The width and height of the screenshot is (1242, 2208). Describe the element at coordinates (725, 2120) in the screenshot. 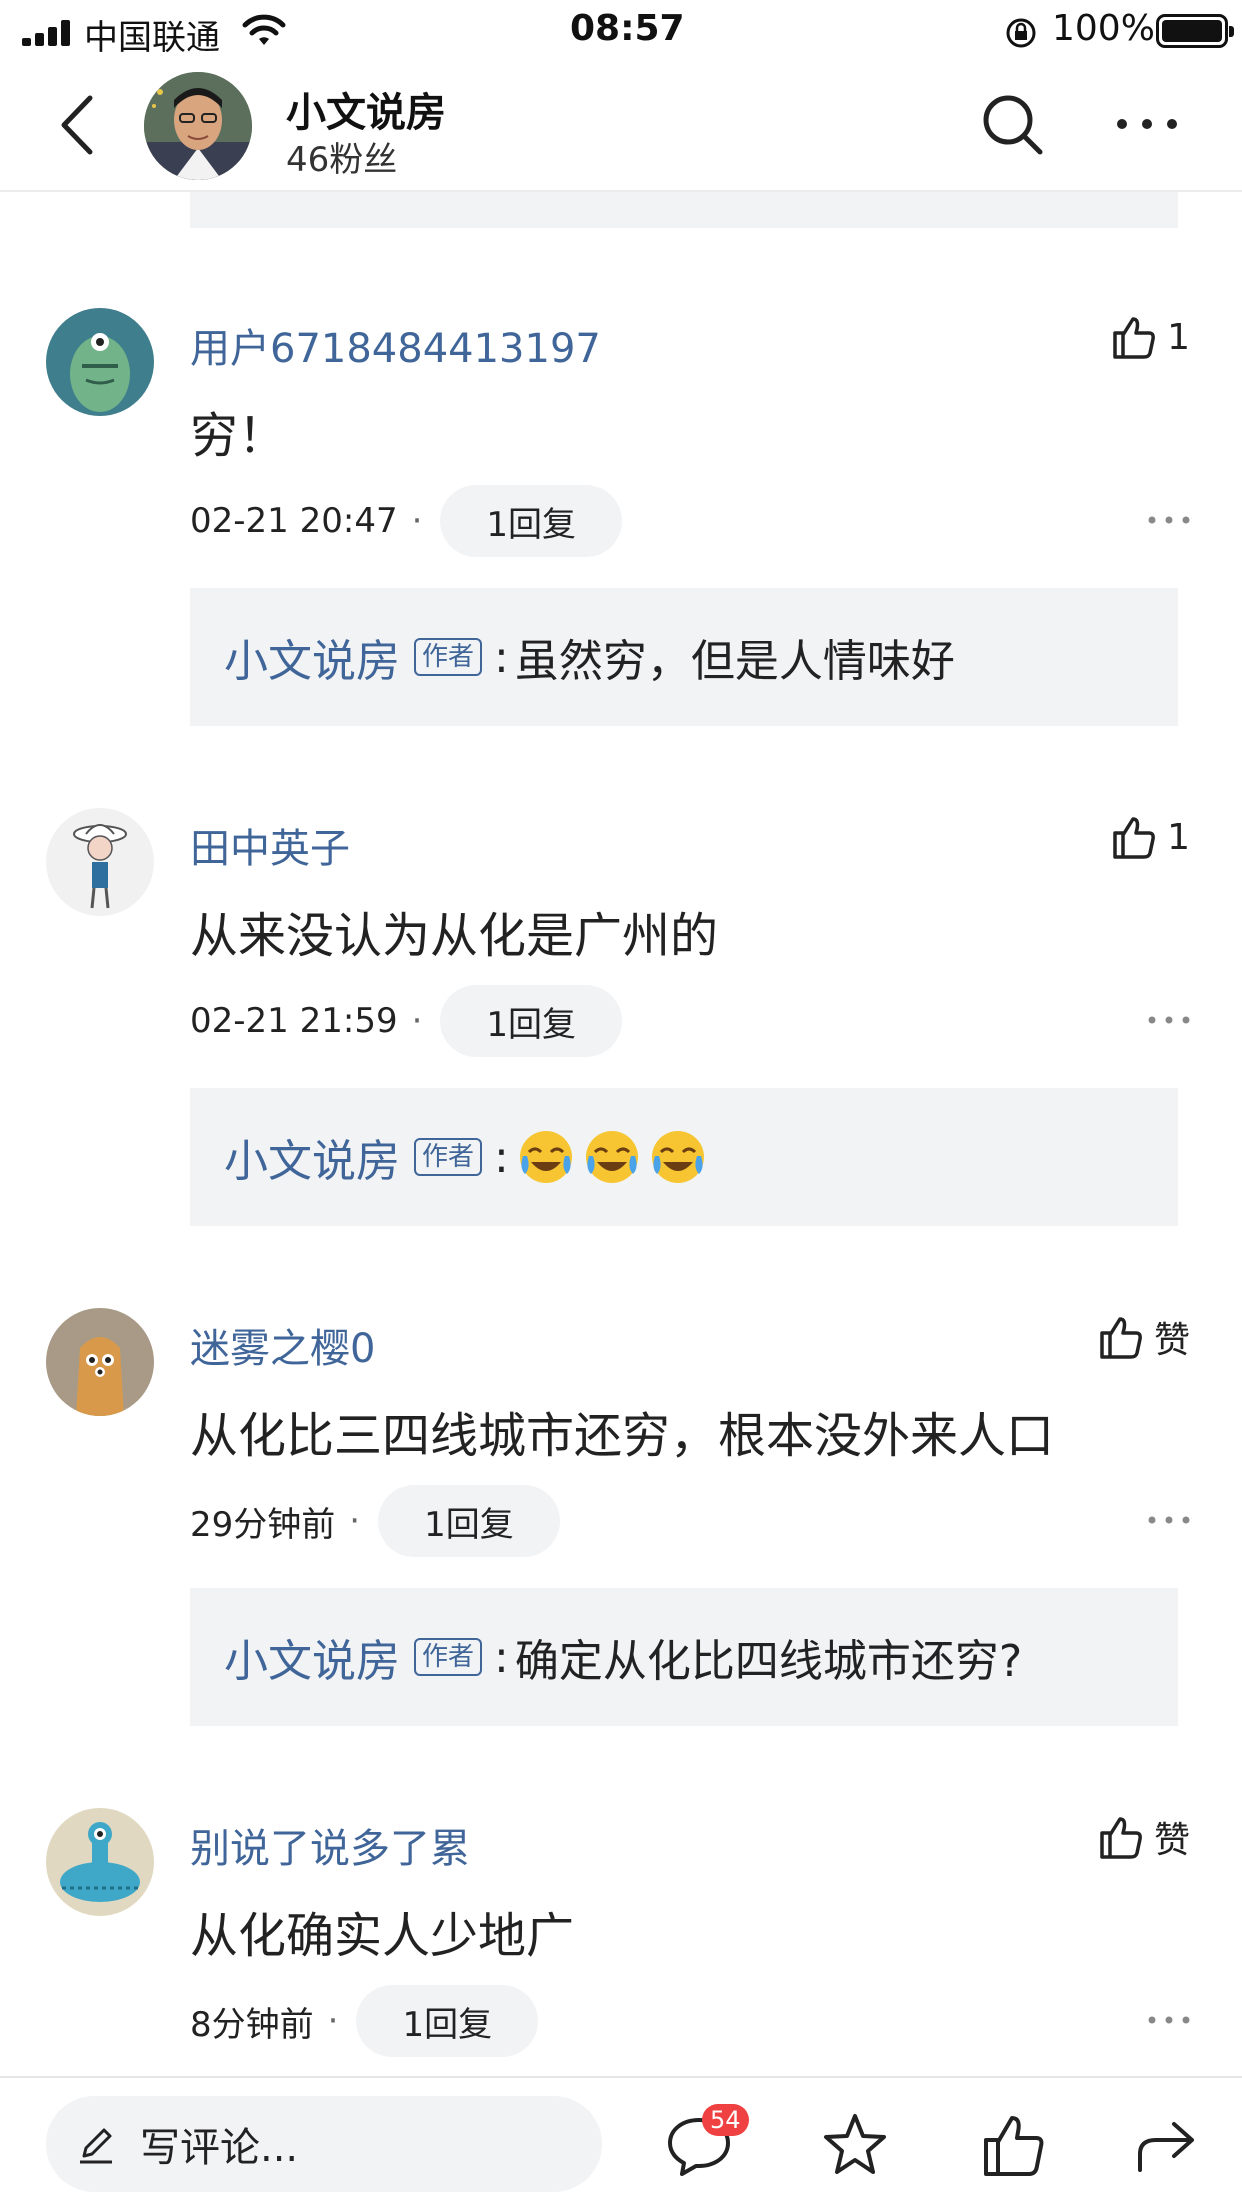

I see `comment-count-badge: 54` at that location.